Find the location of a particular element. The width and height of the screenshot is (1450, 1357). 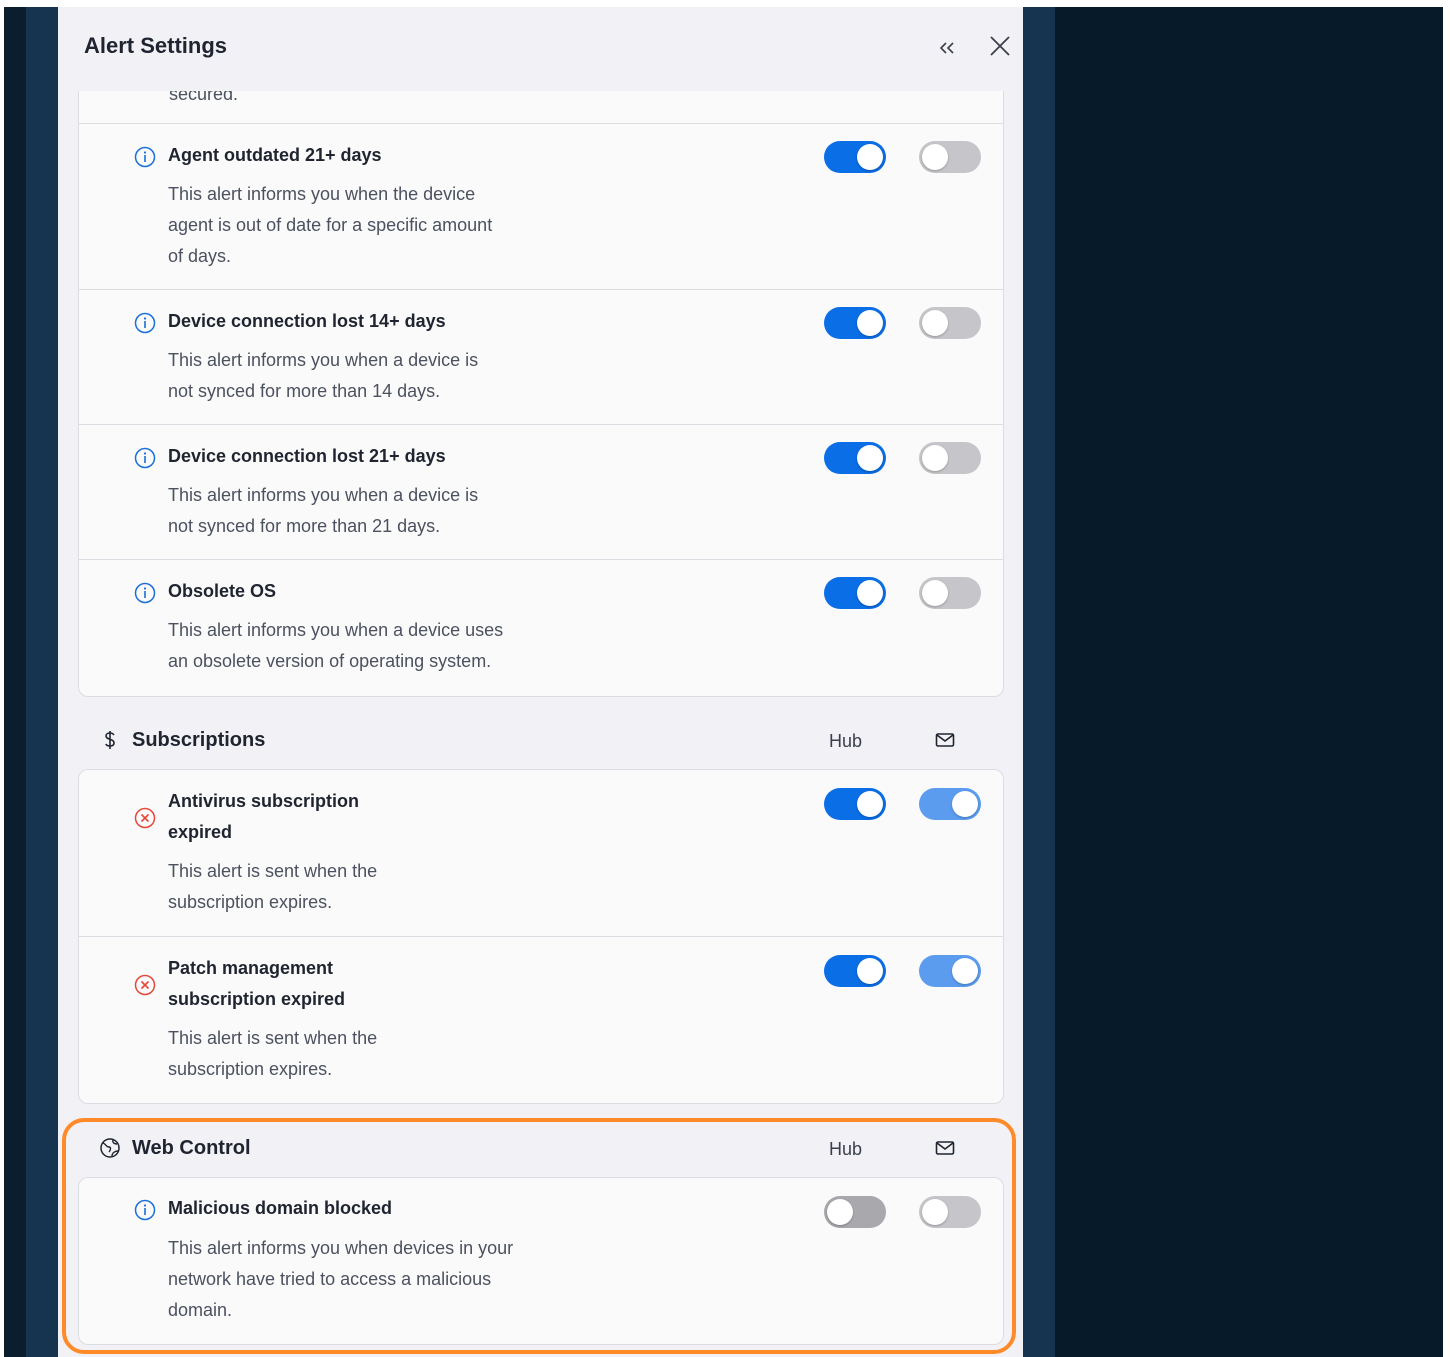

close-button is located at coordinates (1000, 48).